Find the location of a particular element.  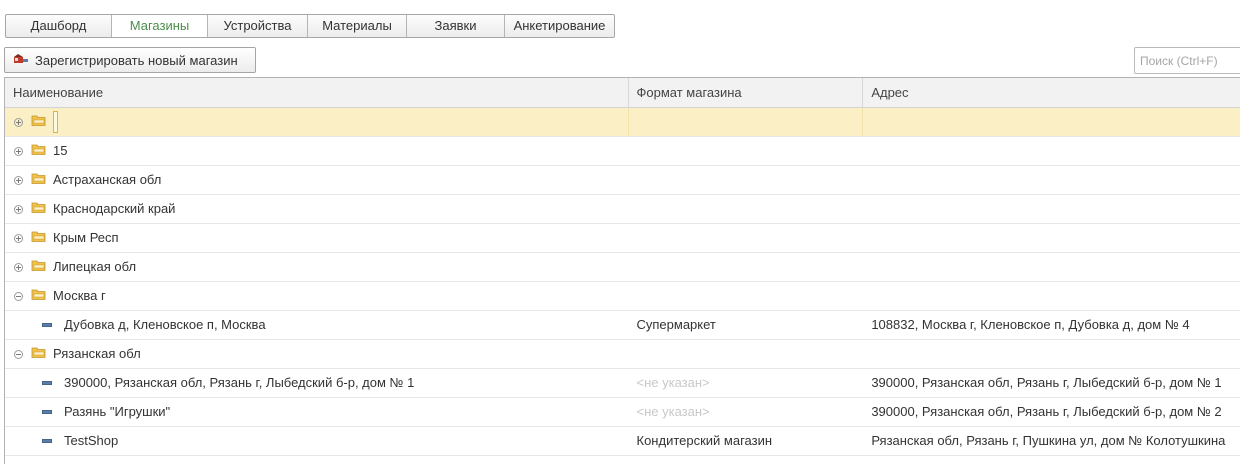

cell-name: TestShop is located at coordinates (317, 441).